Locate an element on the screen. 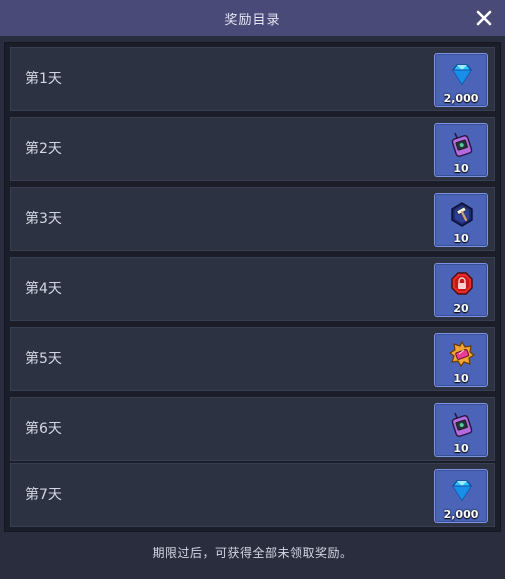  reward-row-day-3: 第3天 10 is located at coordinates (252, 219).